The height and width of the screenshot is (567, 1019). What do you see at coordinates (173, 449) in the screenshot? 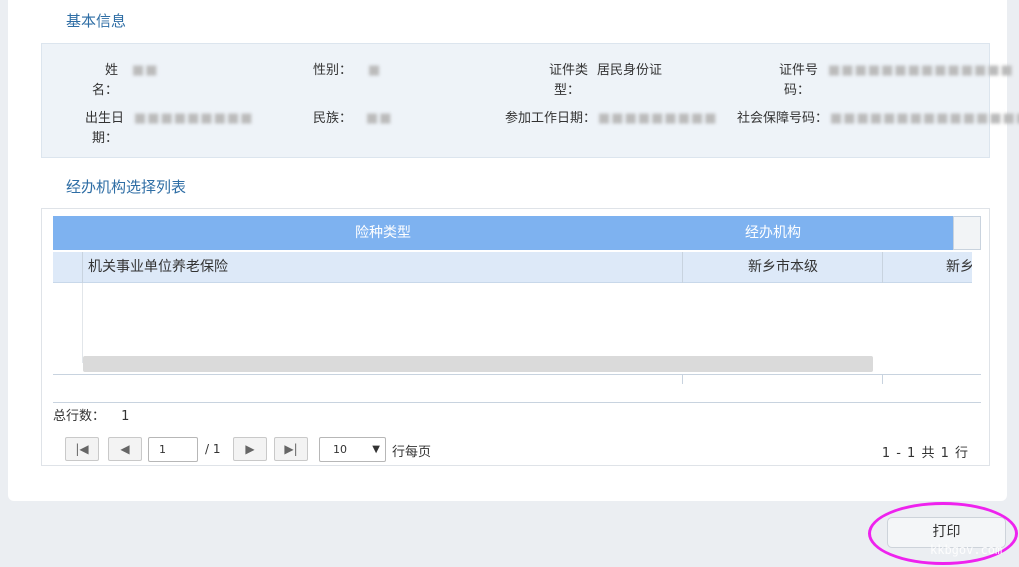
I see `page-number-input: 1` at bounding box center [173, 449].